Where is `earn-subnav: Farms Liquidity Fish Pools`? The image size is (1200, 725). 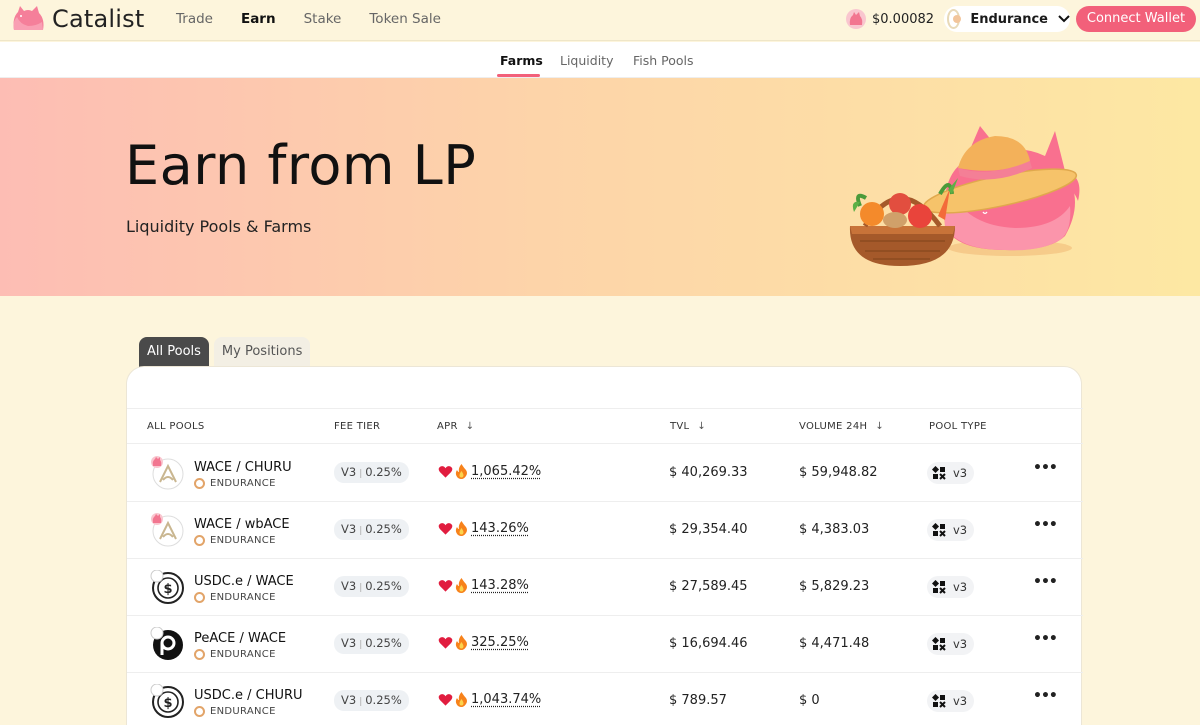
earn-subnav: Farms Liquidity Fish Pools is located at coordinates (600, 60).